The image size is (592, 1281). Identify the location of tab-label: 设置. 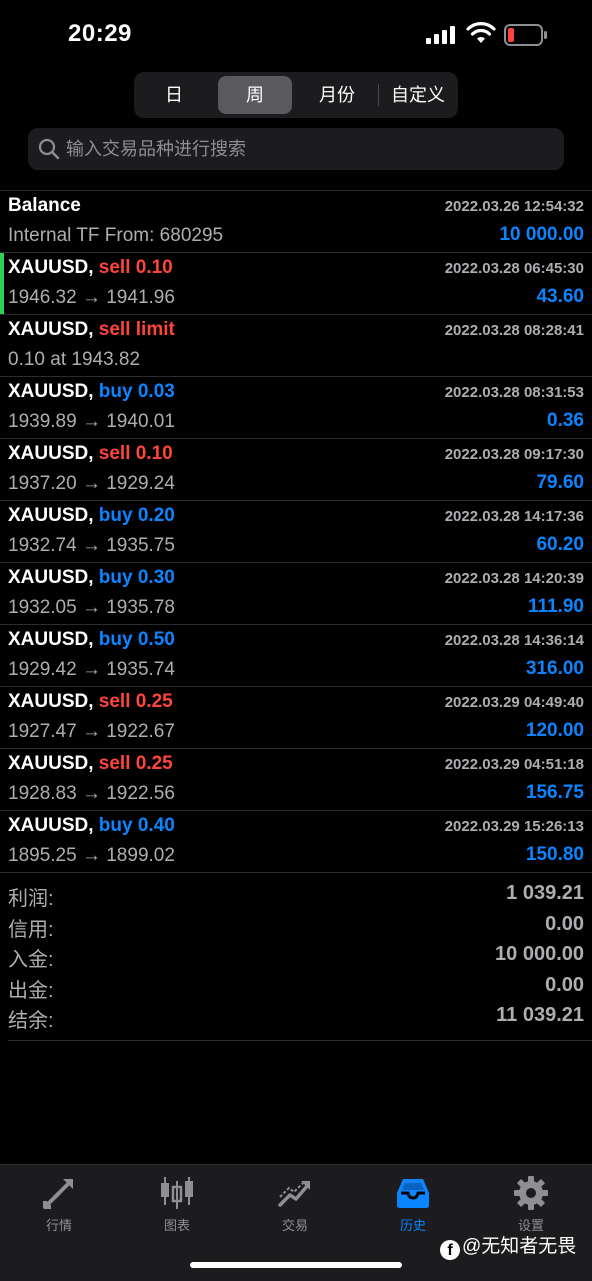
(530, 1225).